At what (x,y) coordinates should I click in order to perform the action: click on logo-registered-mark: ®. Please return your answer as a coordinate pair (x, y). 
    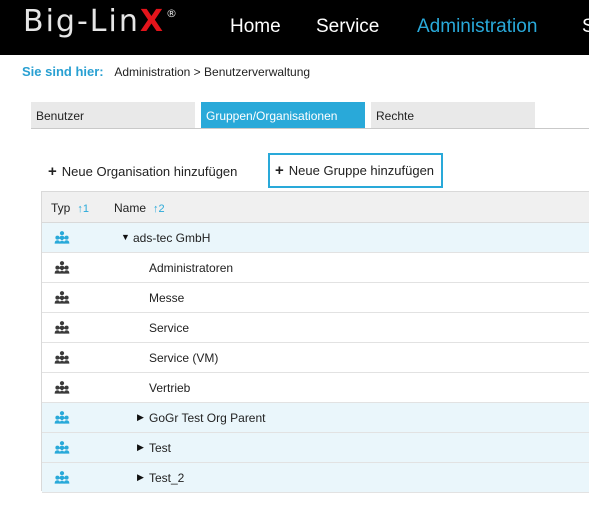
    Looking at the image, I should click on (172, 13).